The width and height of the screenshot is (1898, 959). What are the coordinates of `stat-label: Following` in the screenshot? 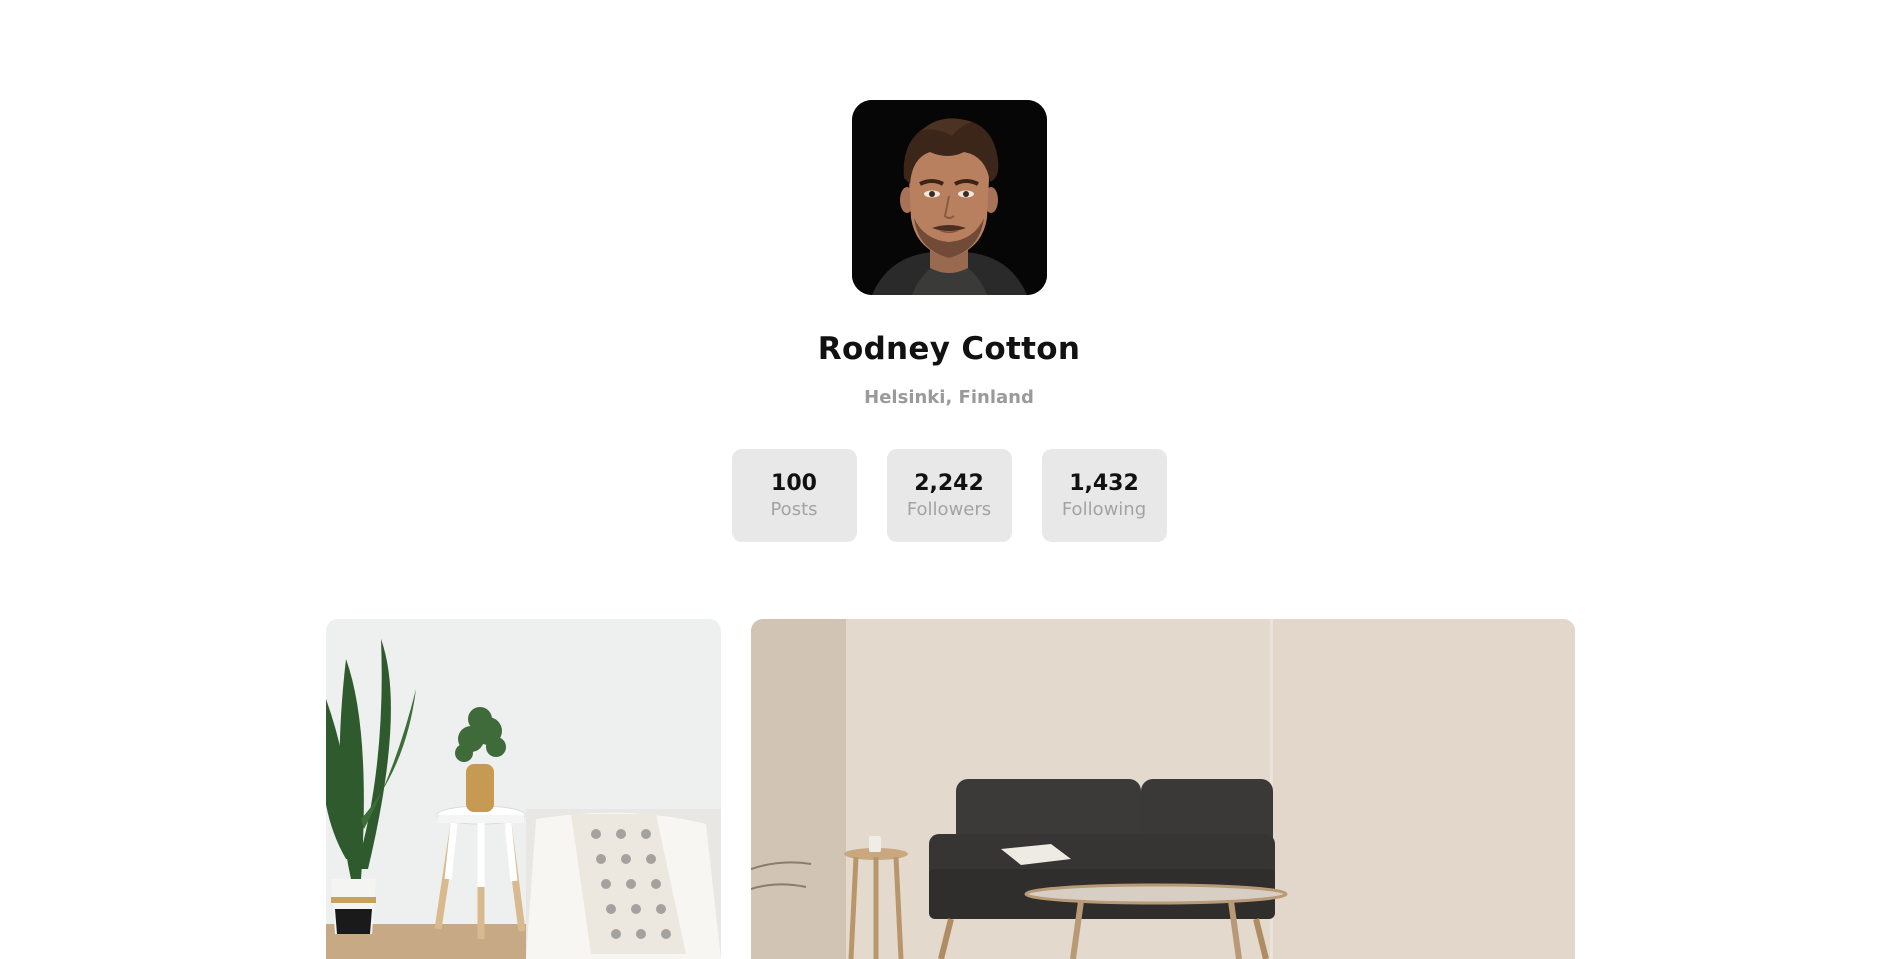 It's located at (1104, 509).